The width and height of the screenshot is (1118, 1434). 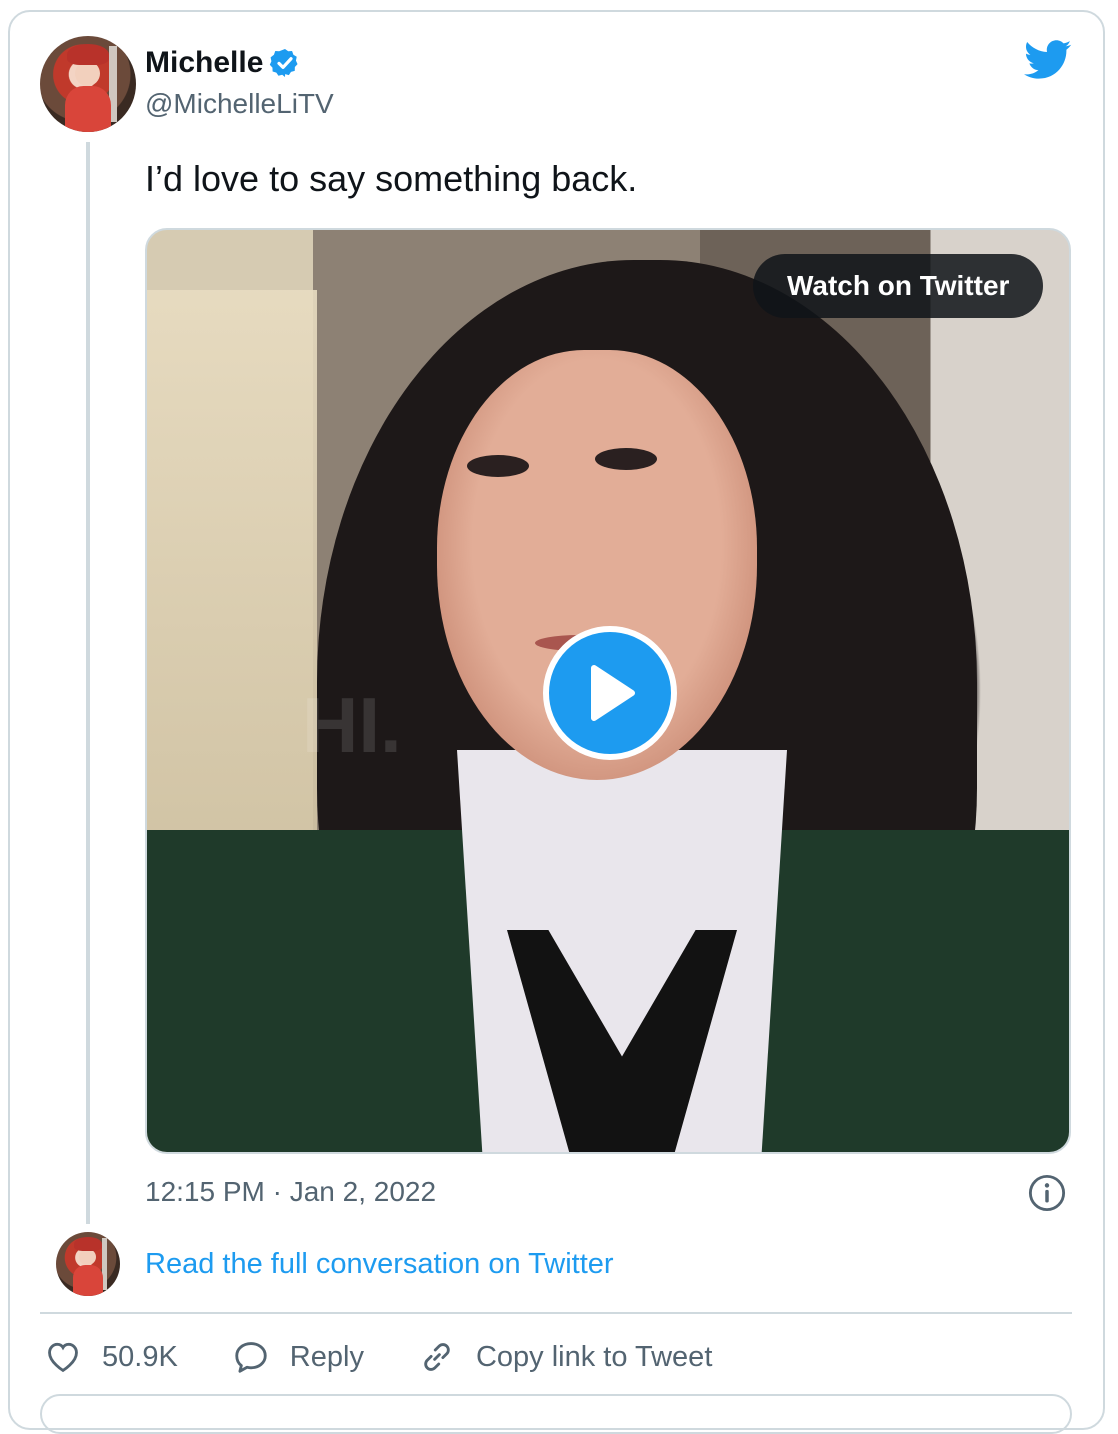 What do you see at coordinates (391, 178) in the screenshot?
I see `tweet-text: I’d love to say something back.` at bounding box center [391, 178].